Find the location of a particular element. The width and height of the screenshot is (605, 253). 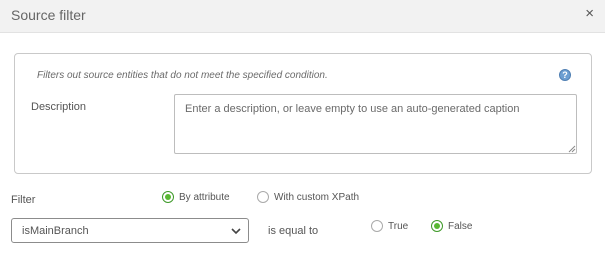

operator-text: is equal to is located at coordinates (293, 231).